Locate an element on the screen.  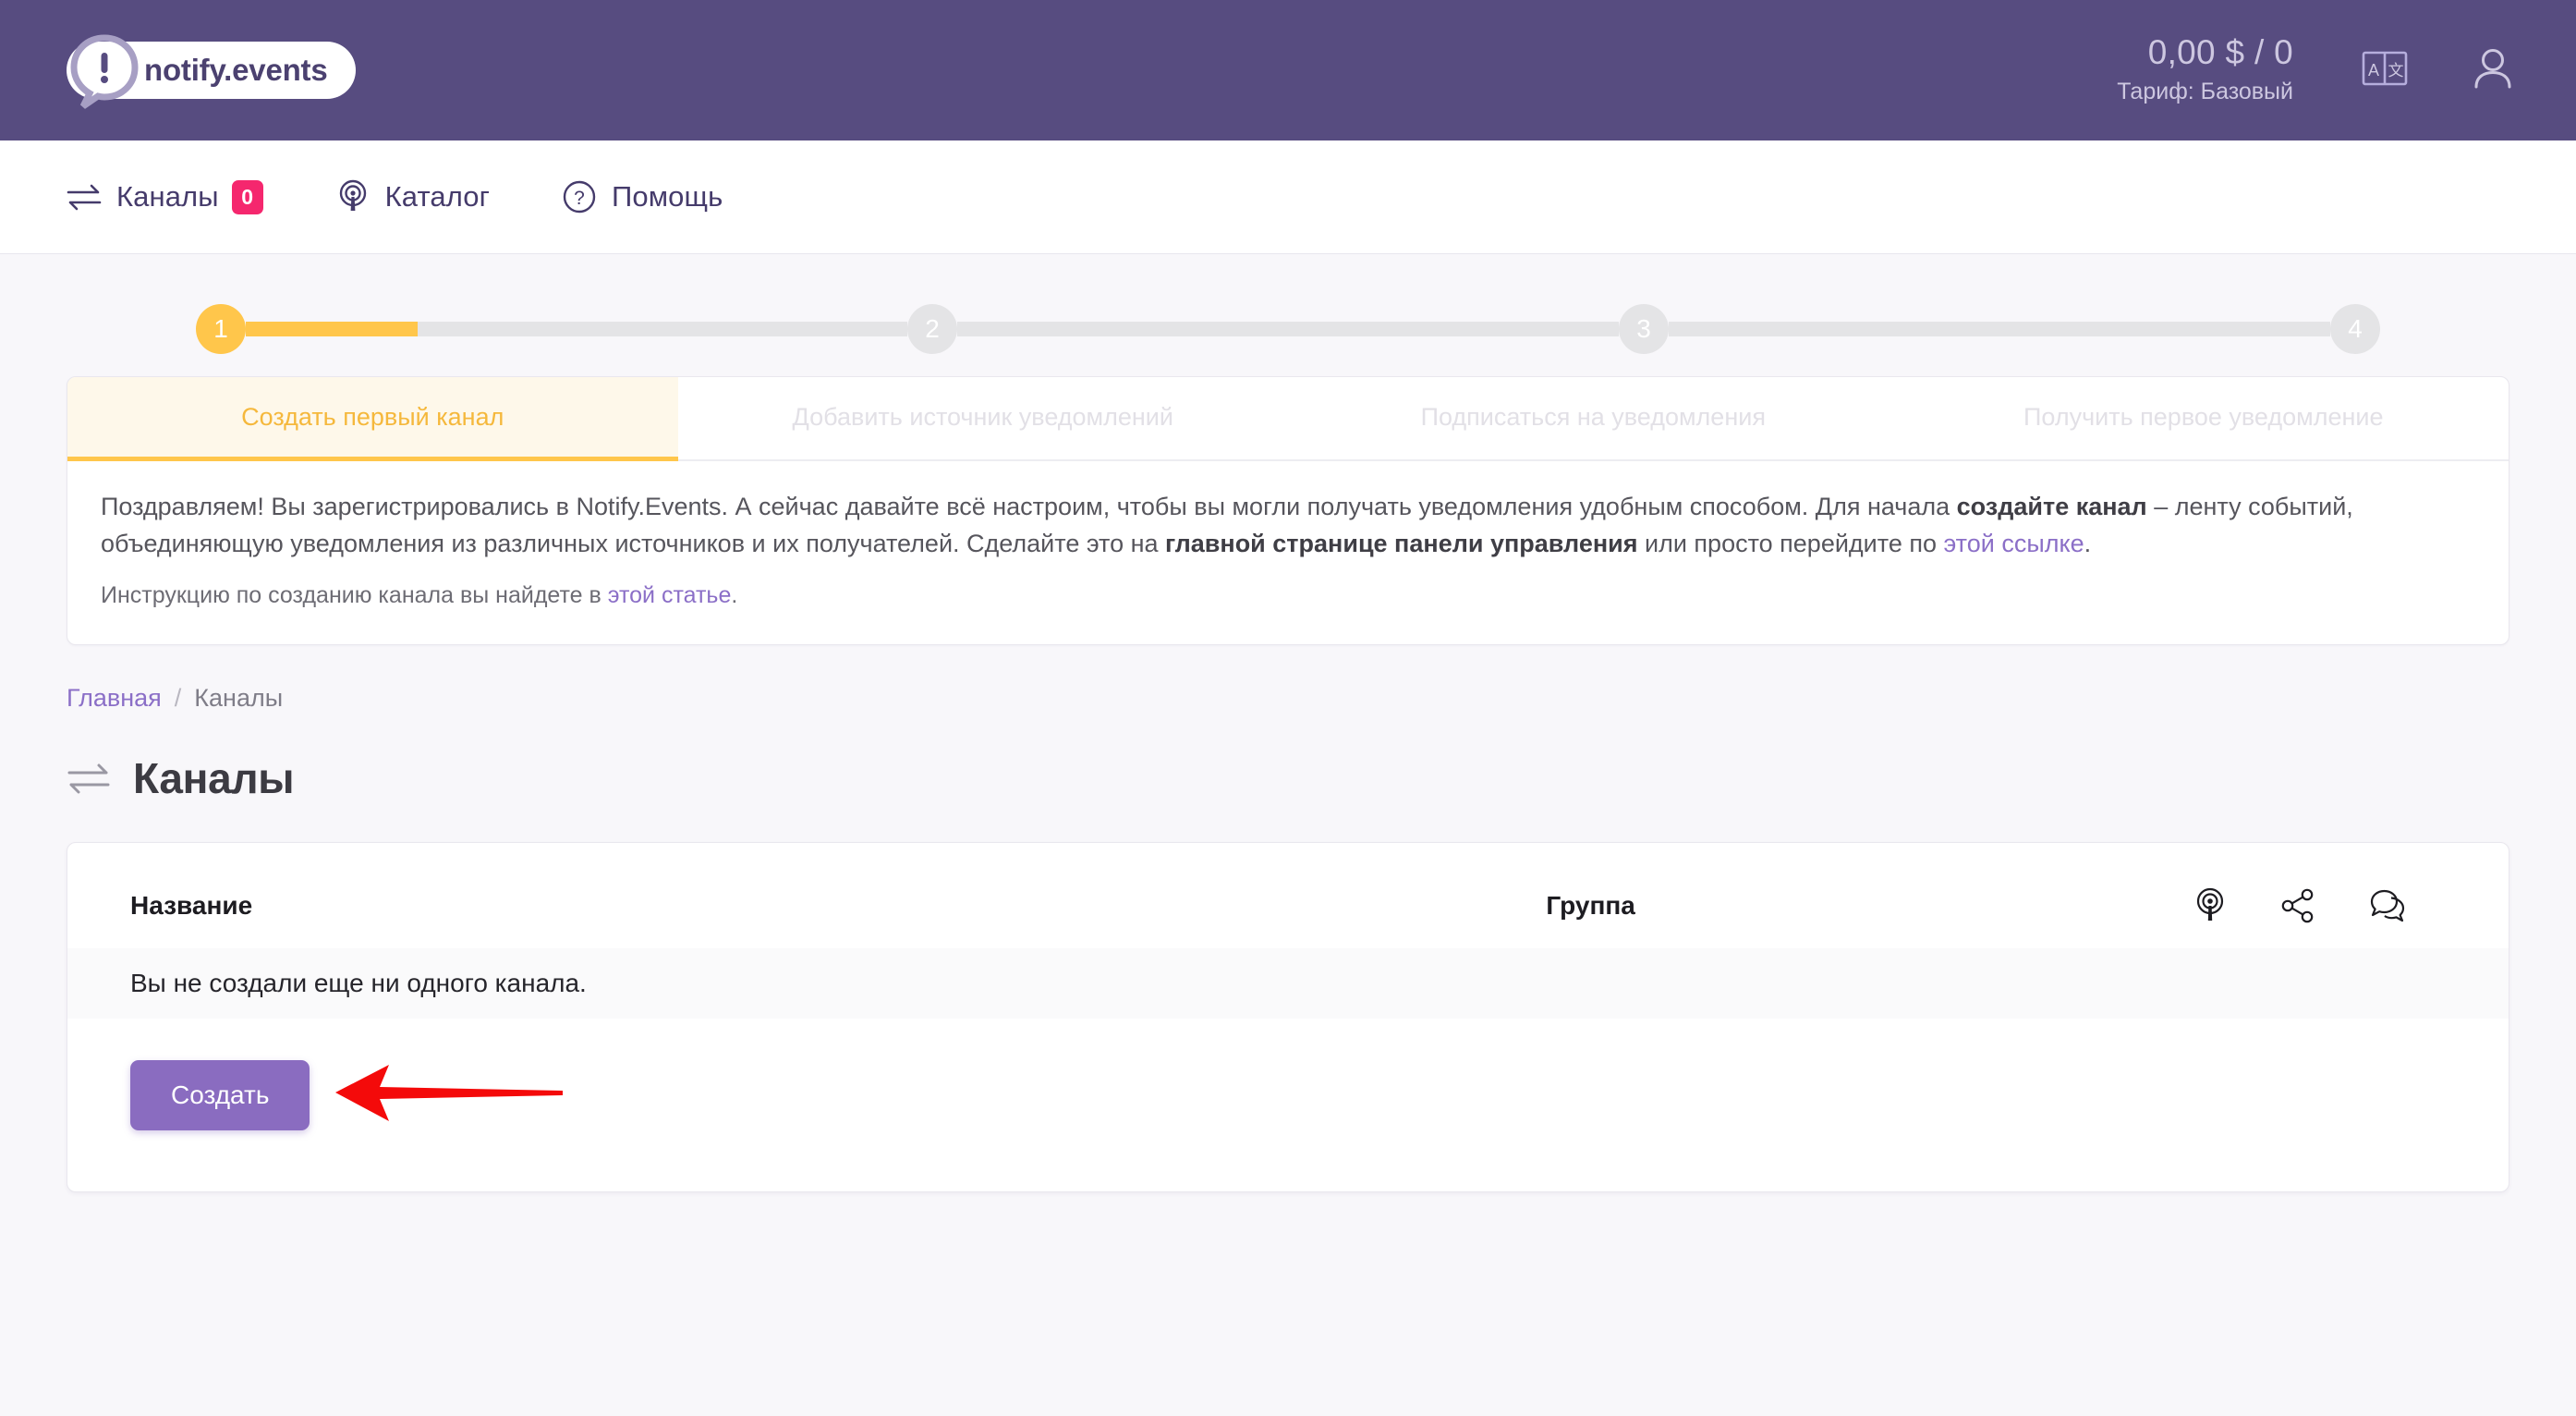
language-translate-icon: A 文 is located at coordinates (2385, 71).